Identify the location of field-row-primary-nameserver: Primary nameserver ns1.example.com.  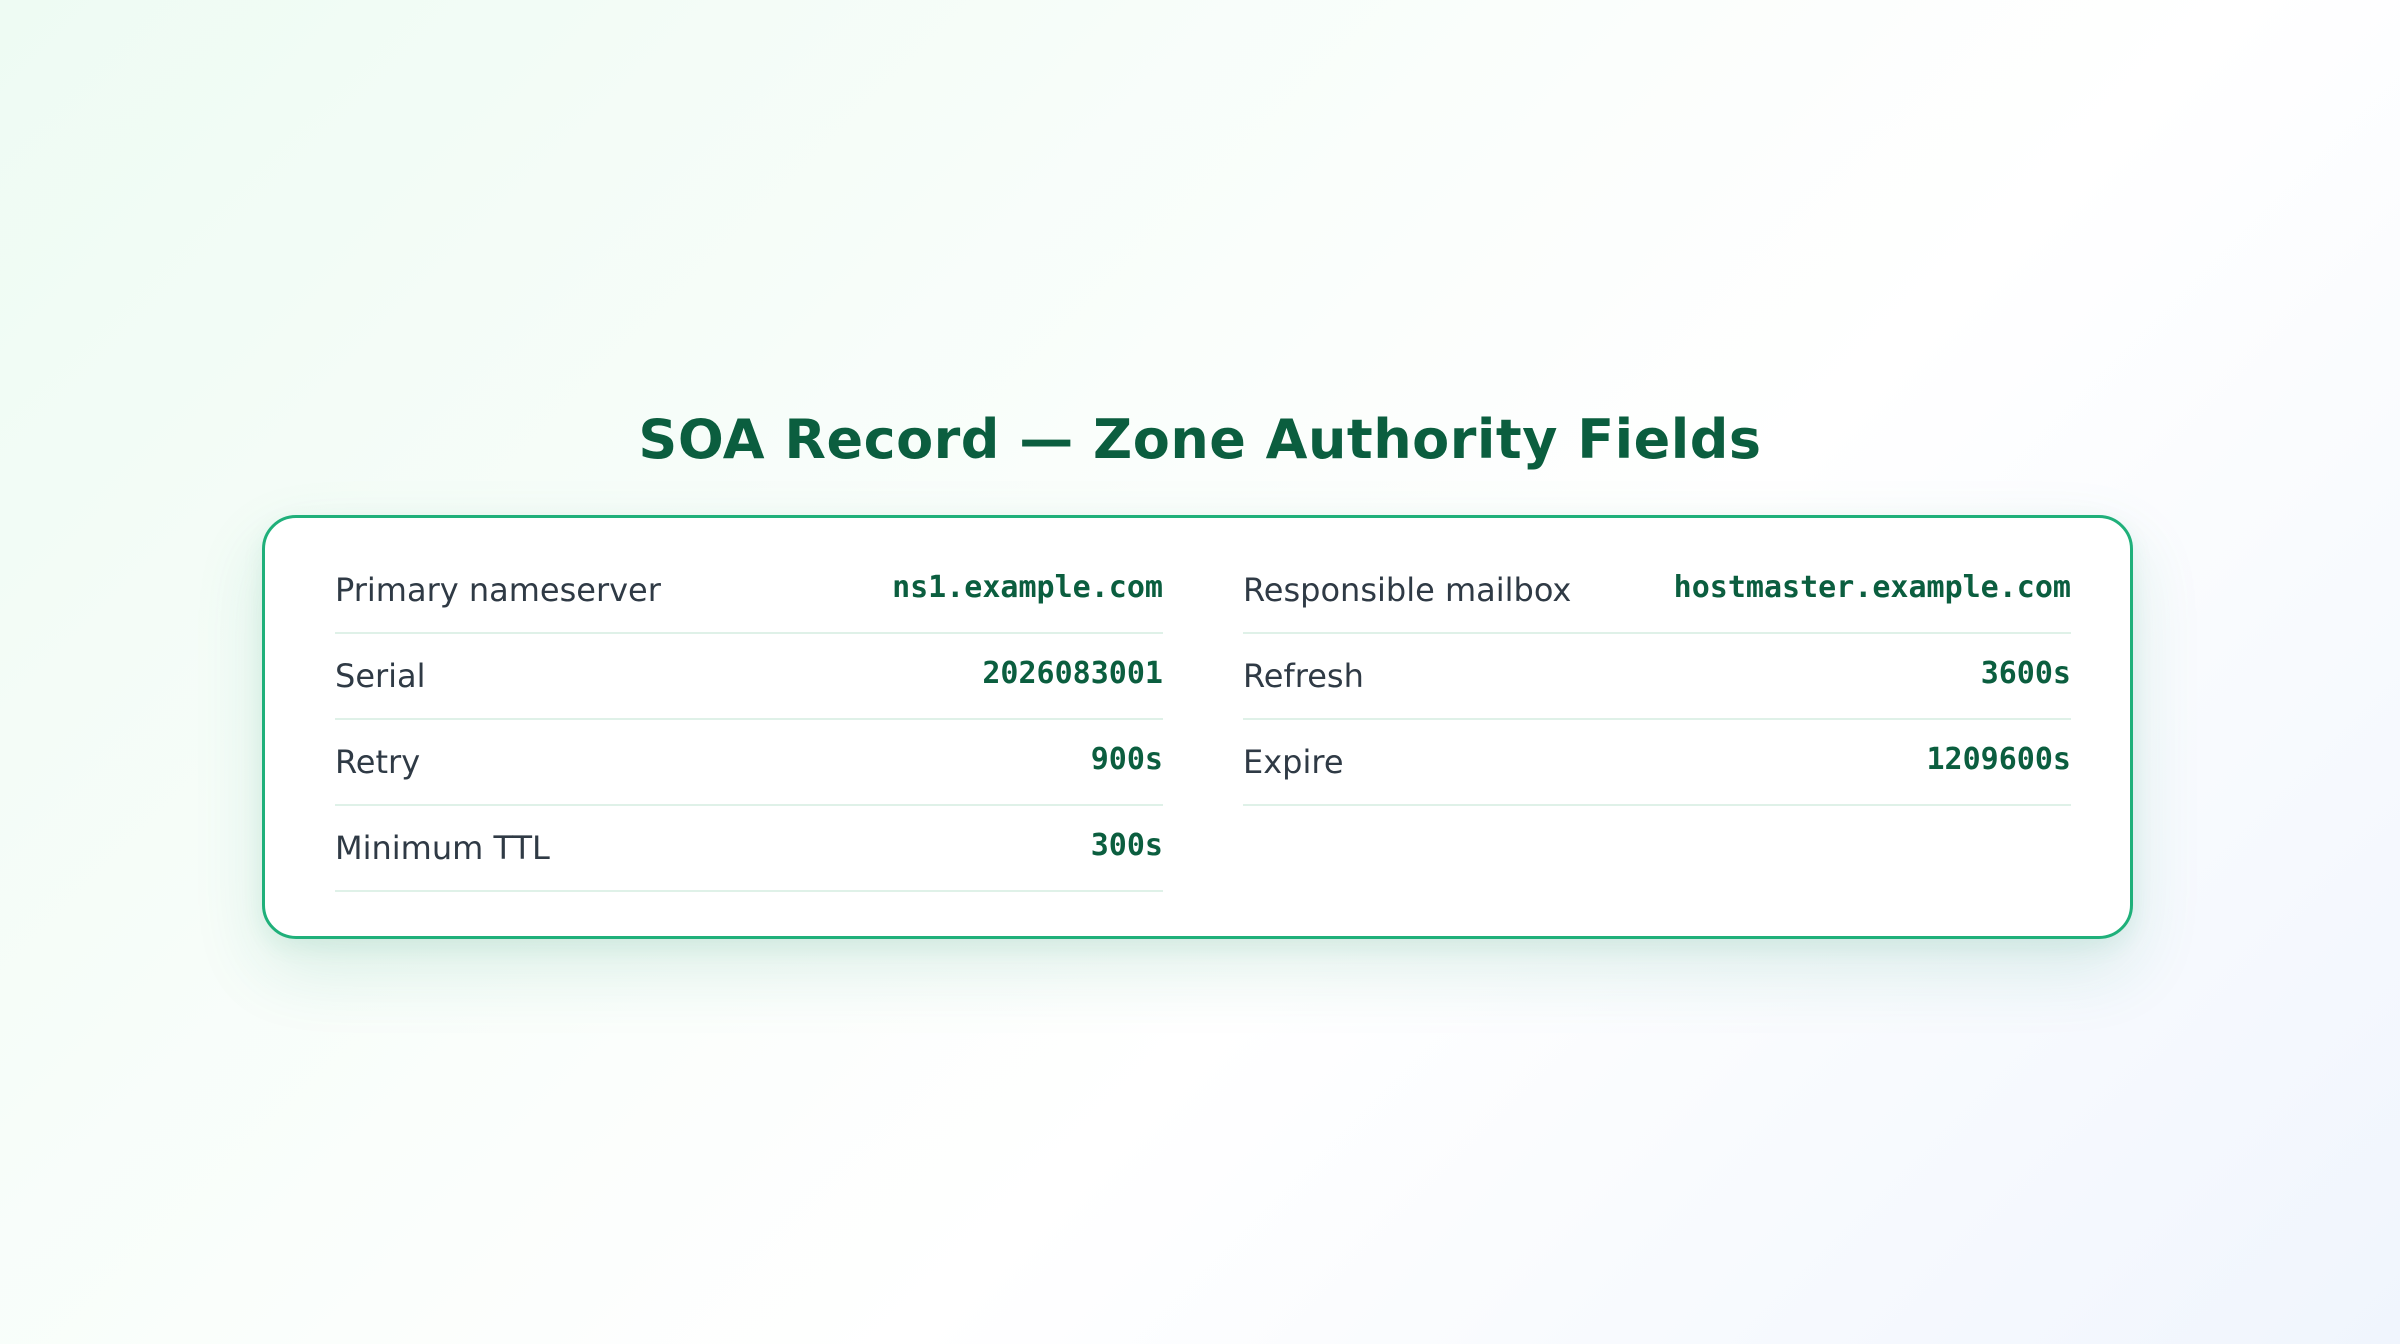
(749, 591).